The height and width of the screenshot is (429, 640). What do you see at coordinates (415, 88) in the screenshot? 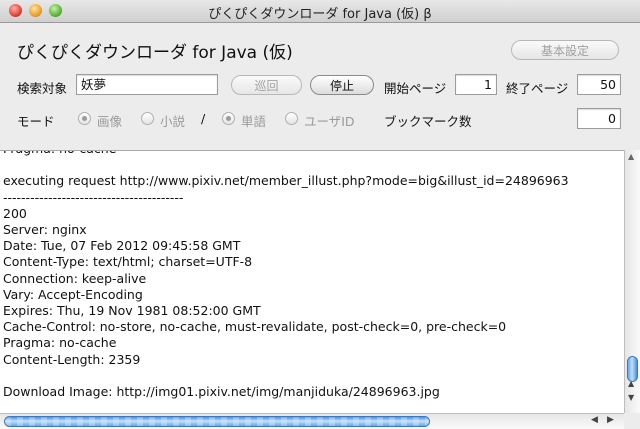
I see `start-page-label: 開始ページ` at bounding box center [415, 88].